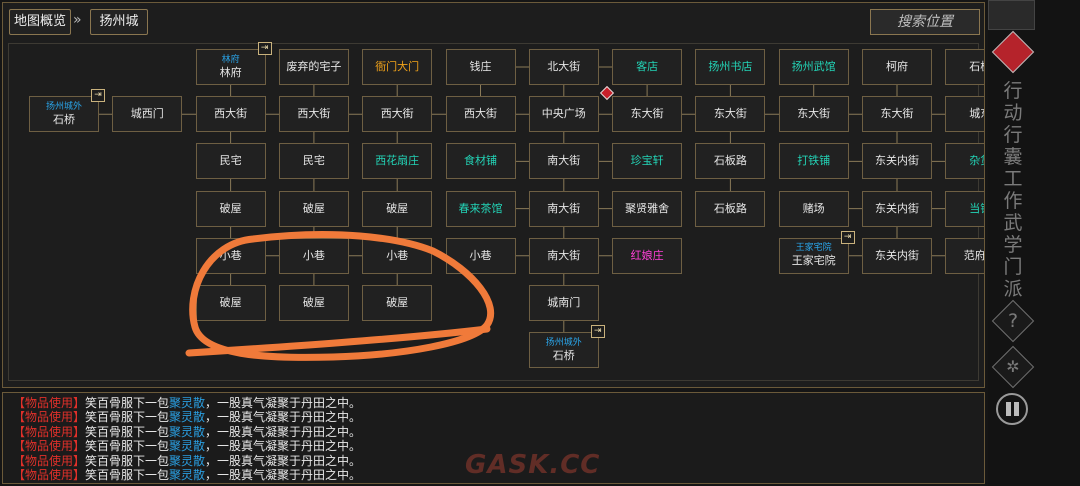  I want to click on map-node-dongdajie3: 东大街, so click(813, 114).